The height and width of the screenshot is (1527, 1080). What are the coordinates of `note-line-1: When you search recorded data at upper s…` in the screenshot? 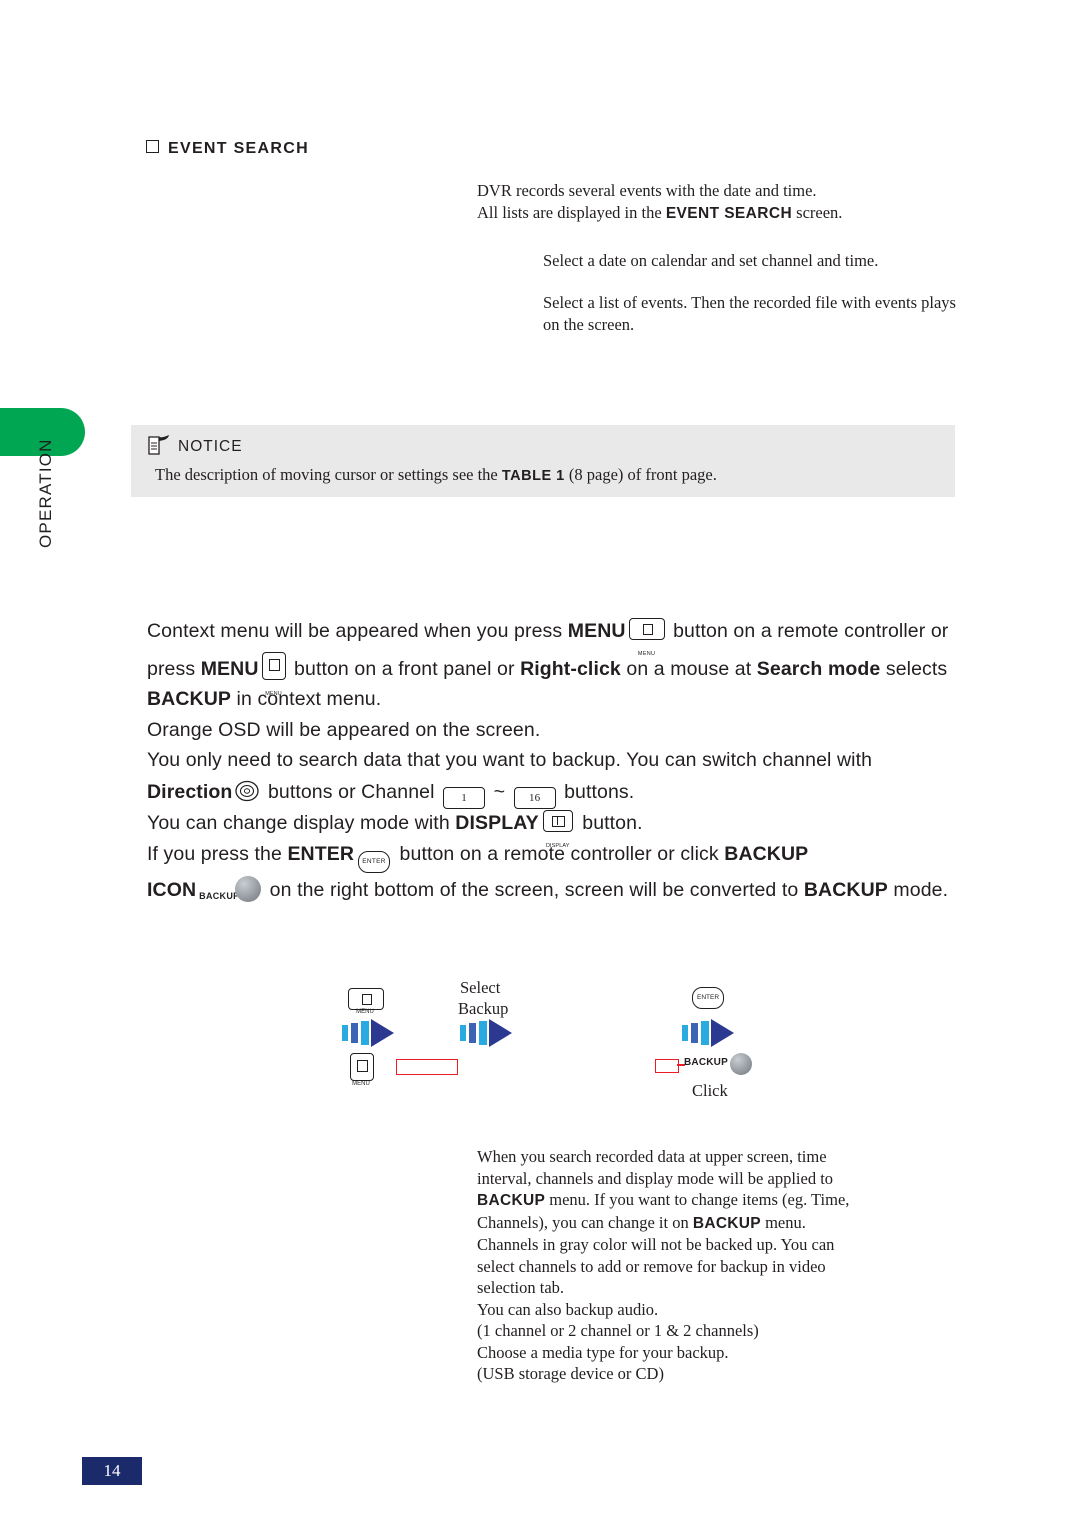 It's located at (652, 1156).